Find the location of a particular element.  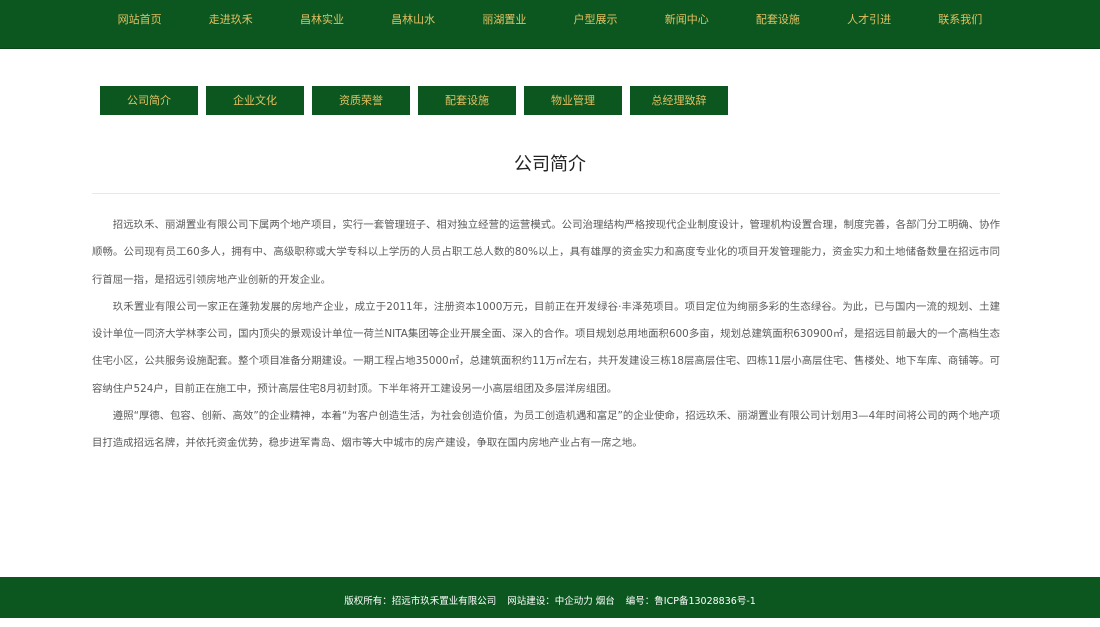

sub-navigation: 公司简介 企业文化 资质荣誉 配套设施 物业管理 总经理致辞 is located at coordinates (414, 100).